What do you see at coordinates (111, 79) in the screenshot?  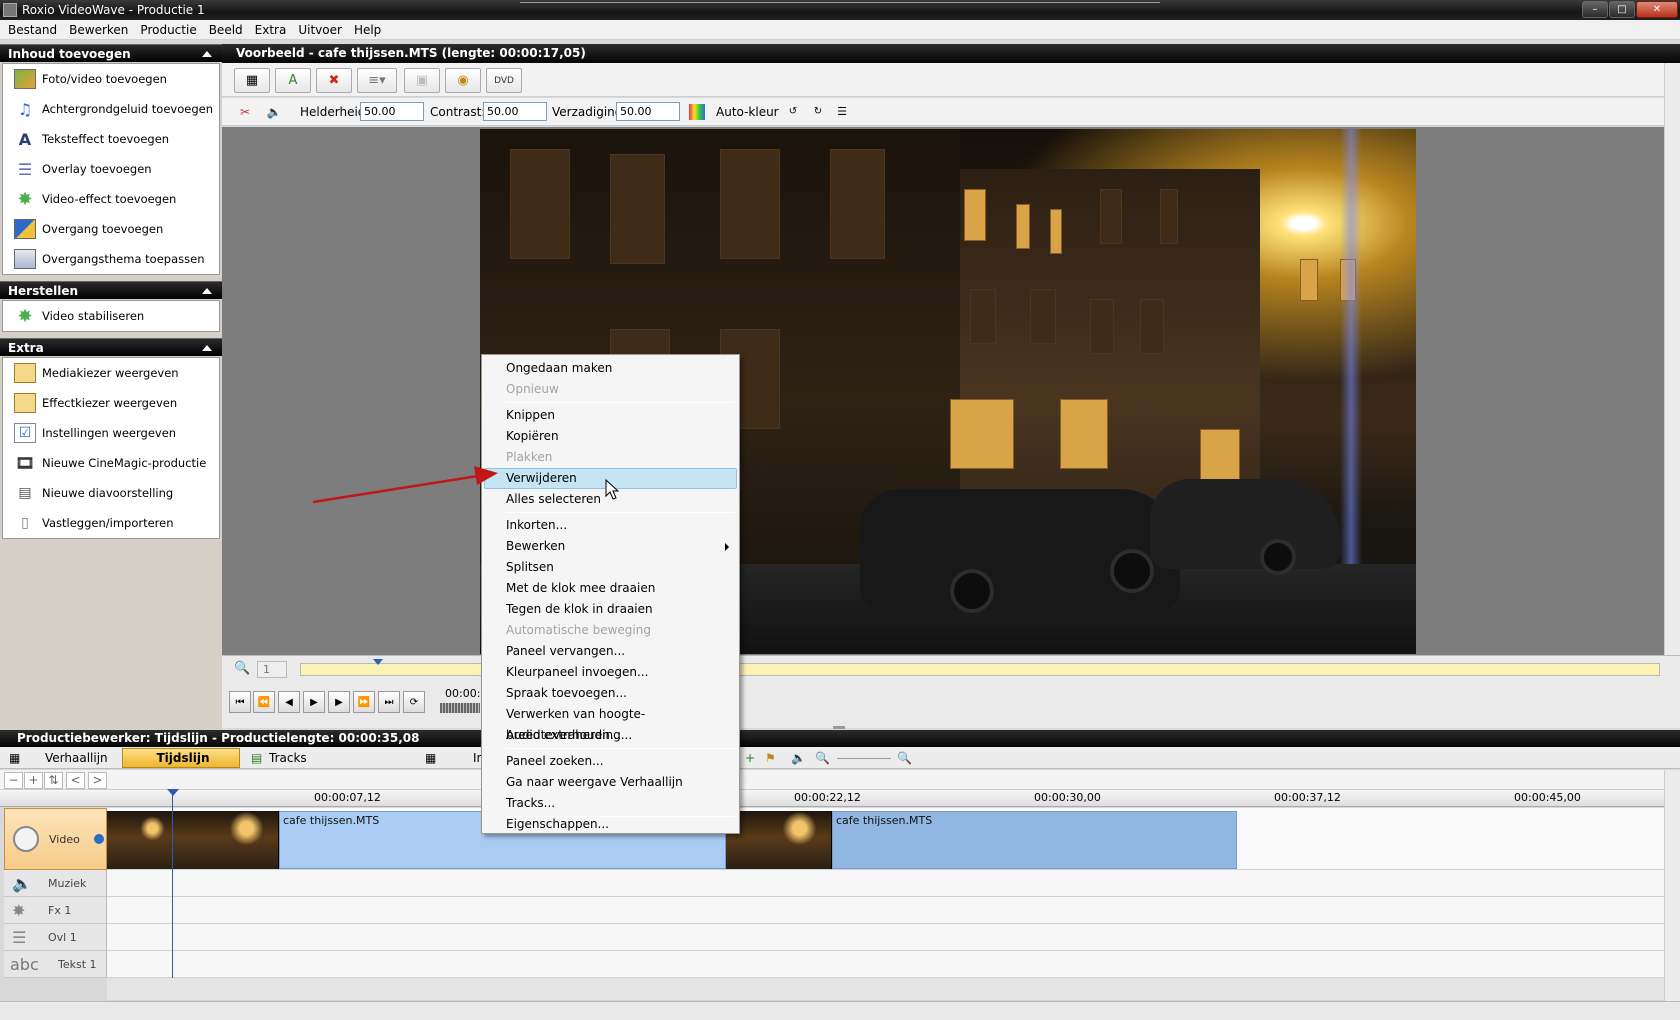 I see `task-add-photo-video: Foto/video toevoegen` at bounding box center [111, 79].